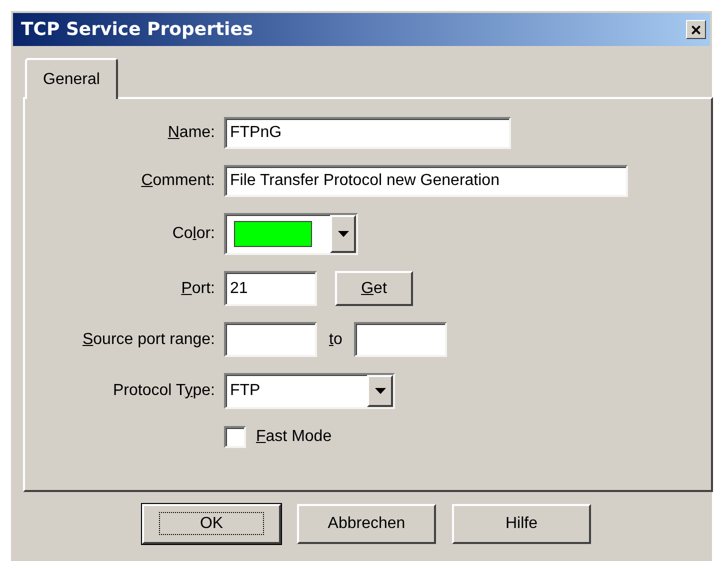  I want to click on tab: General, so click(71, 78).